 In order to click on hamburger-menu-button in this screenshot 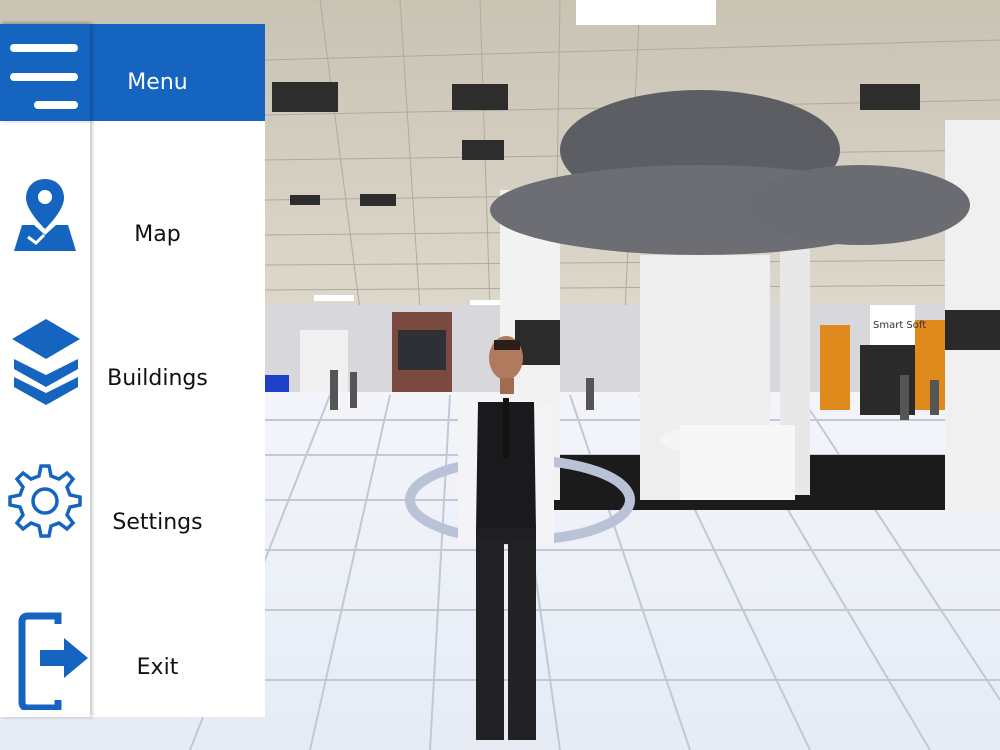, I will do `click(45, 72)`.